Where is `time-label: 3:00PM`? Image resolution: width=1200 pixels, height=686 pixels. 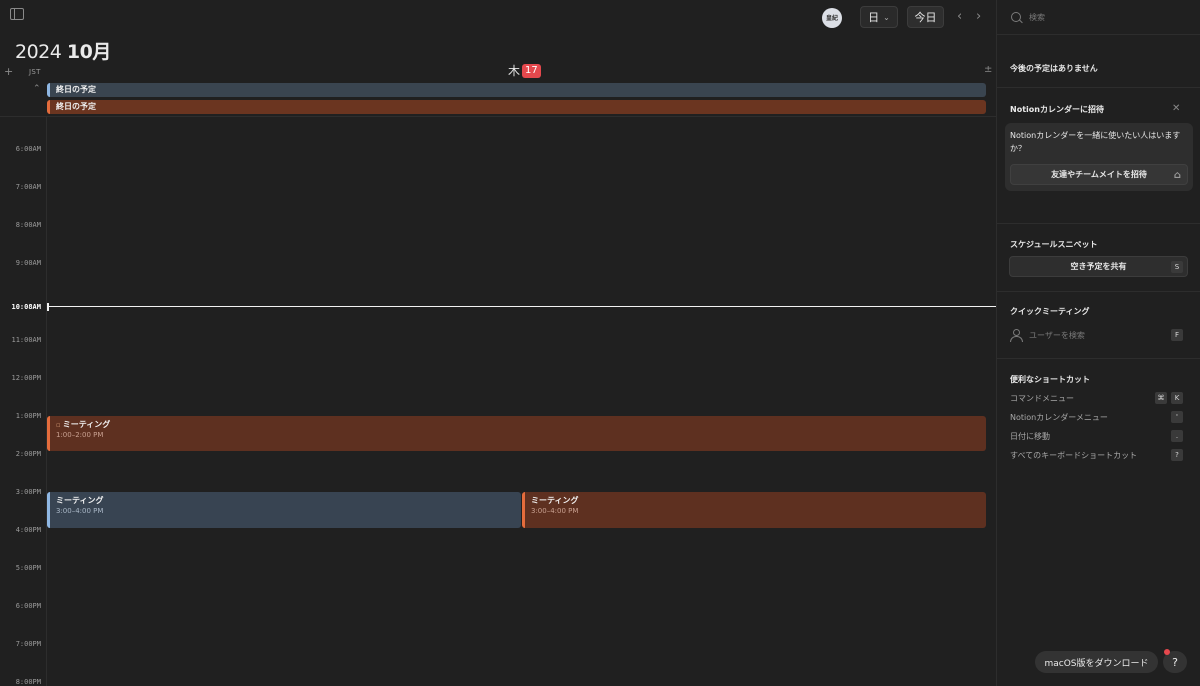
time-label: 3:00PM is located at coordinates (28, 492).